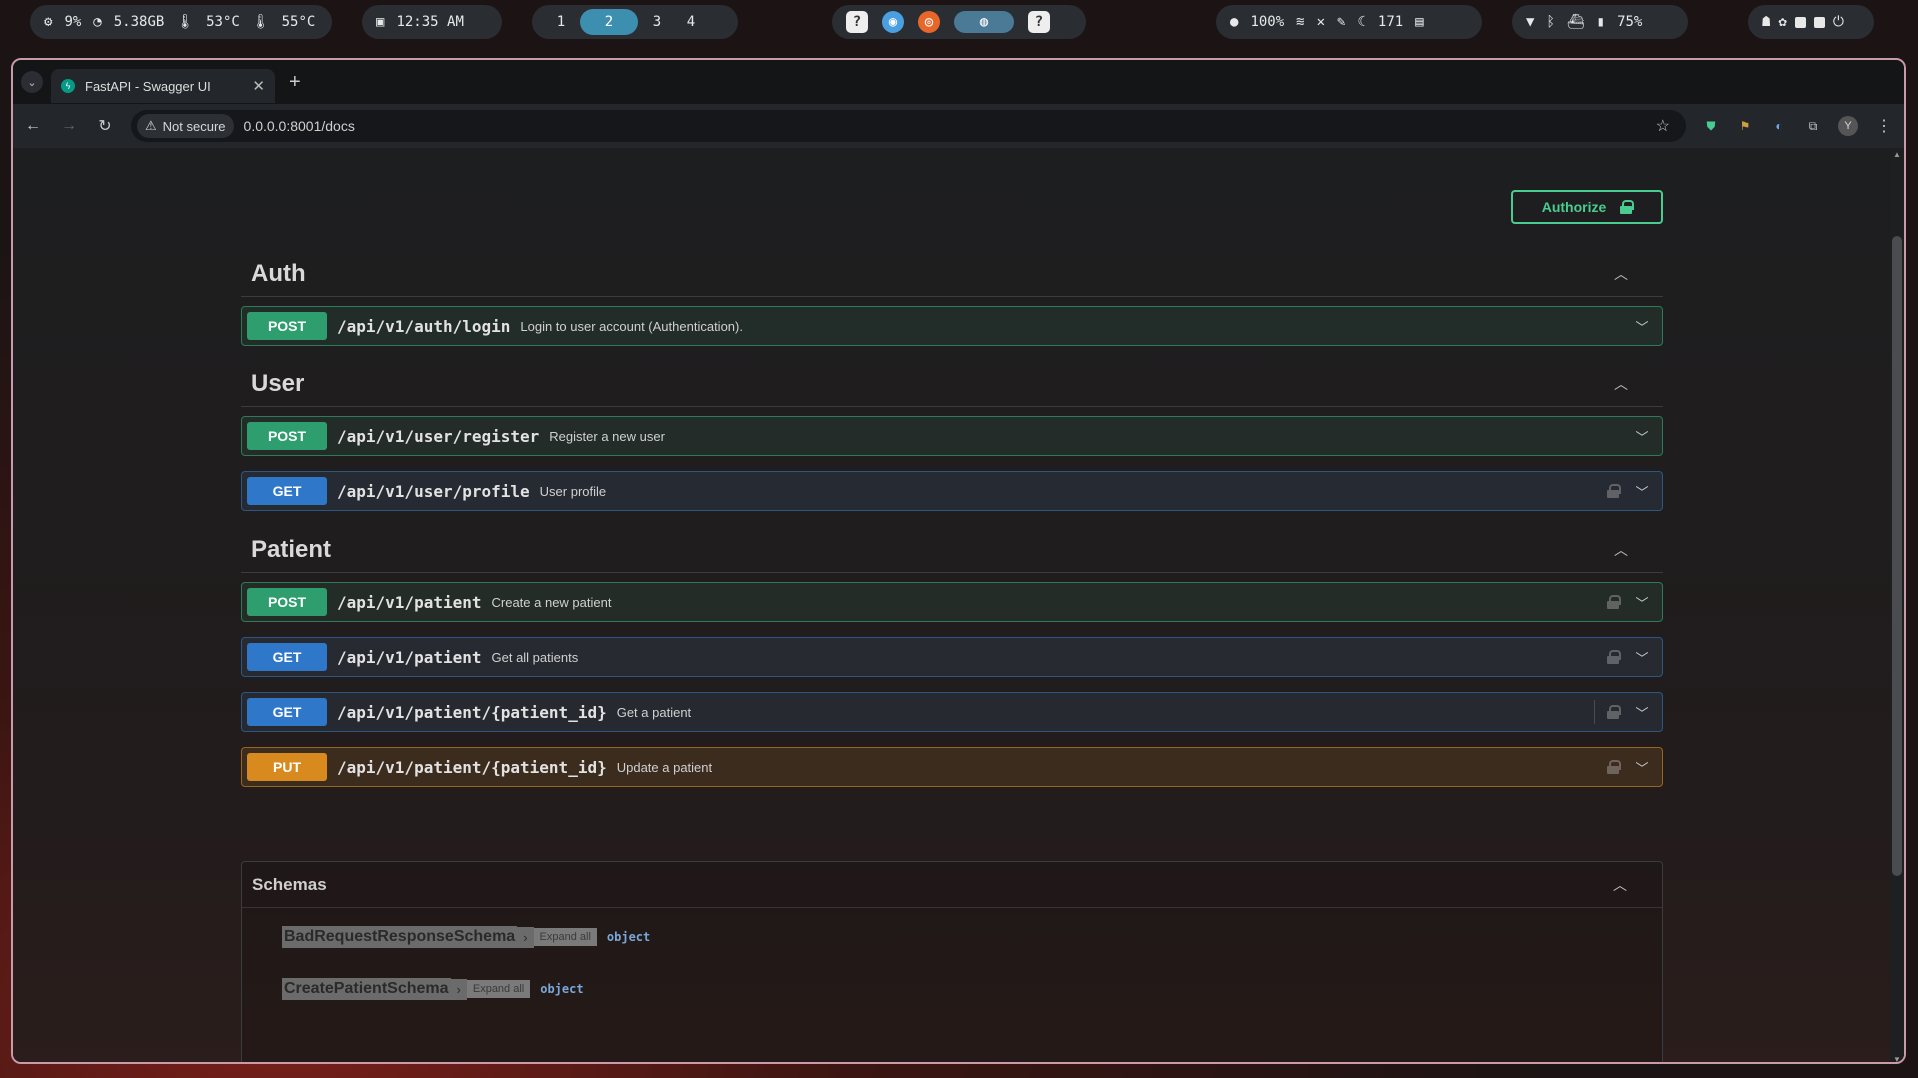 This screenshot has width=1918, height=1078. I want to click on battery-level: 75%, so click(1630, 22).